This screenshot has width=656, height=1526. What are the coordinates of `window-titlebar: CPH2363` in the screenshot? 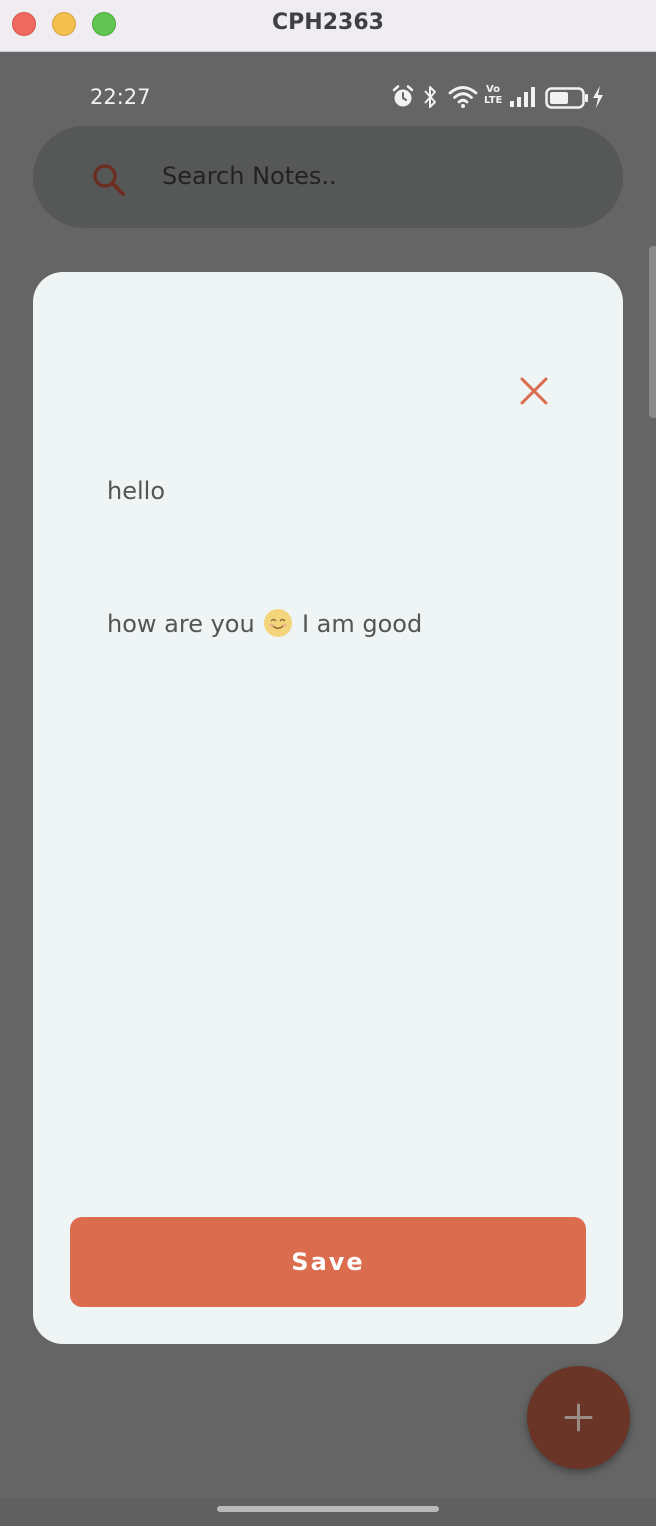 It's located at (328, 26).